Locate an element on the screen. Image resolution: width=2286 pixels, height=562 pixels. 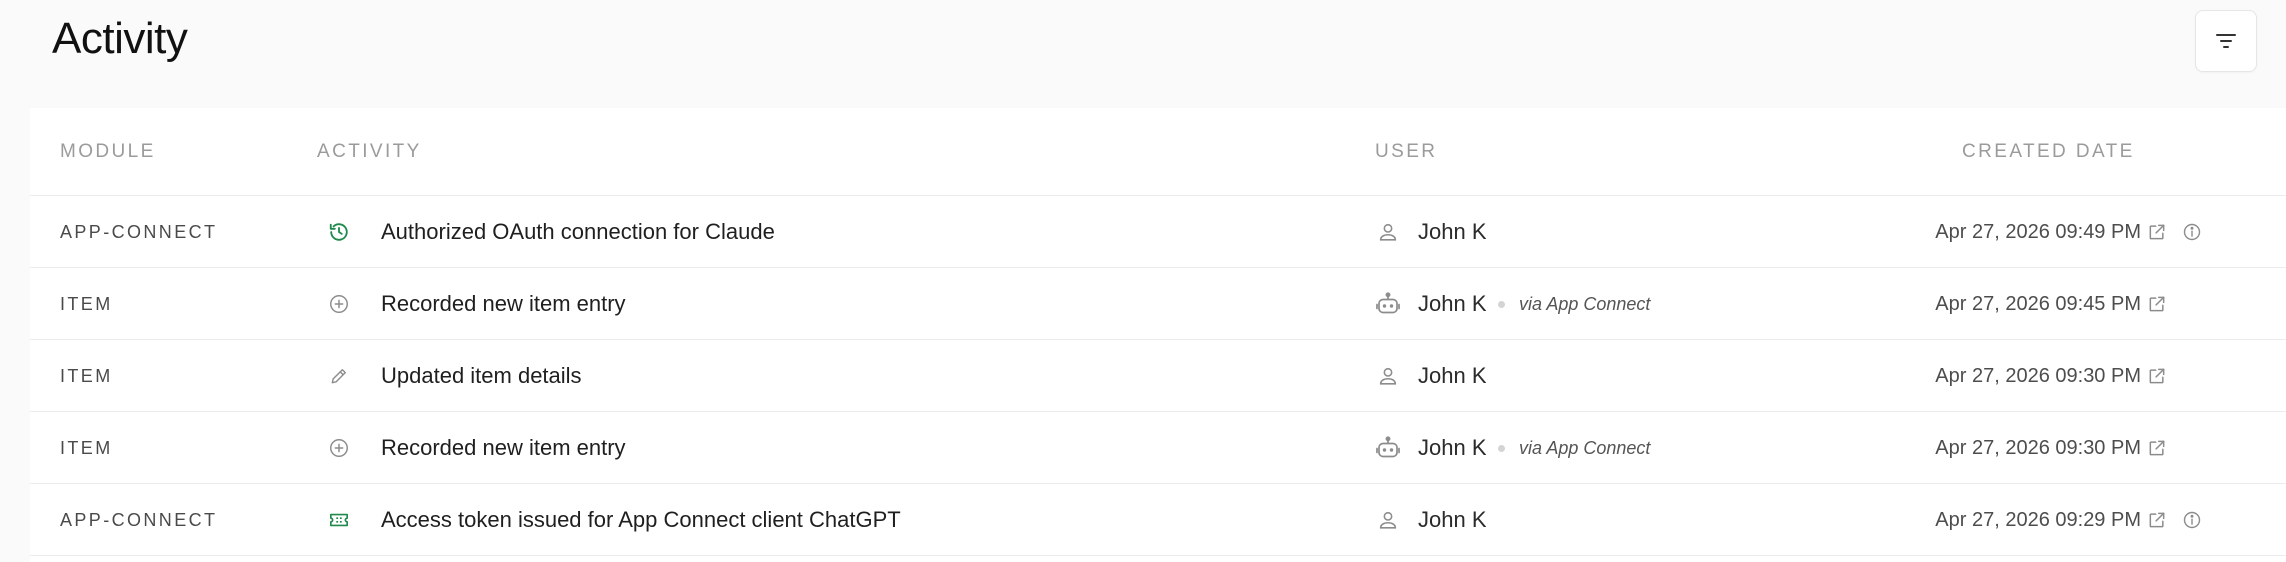
activity-text: Updated item details is located at coordinates (481, 375).